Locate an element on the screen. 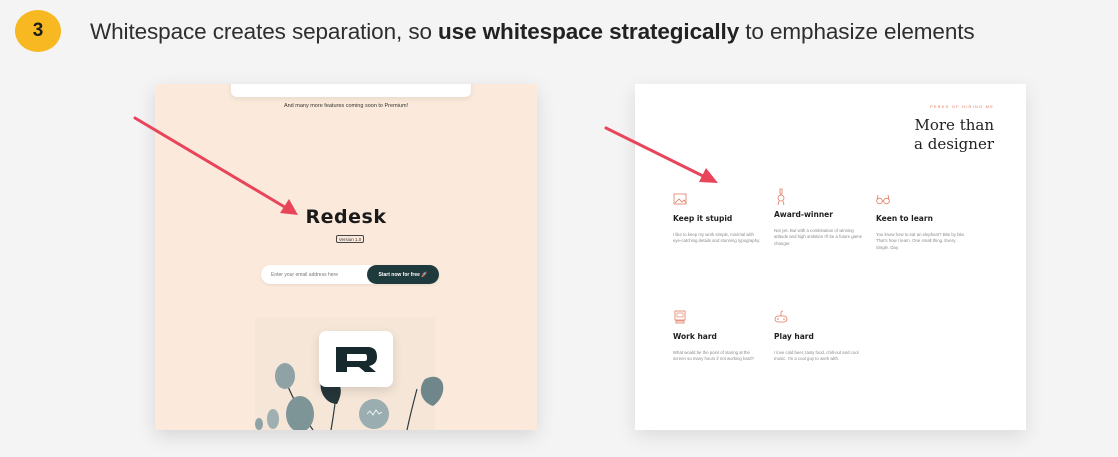 This screenshot has height=457, width=1118. award-icon is located at coordinates (781, 197).